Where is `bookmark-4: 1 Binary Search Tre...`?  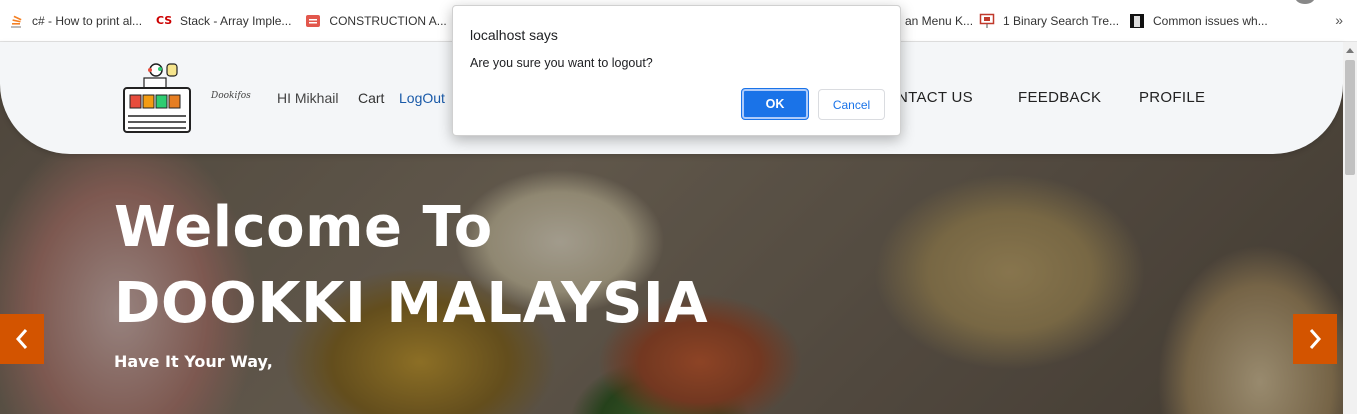 bookmark-4: 1 Binary Search Tre... is located at coordinates (1049, 21).